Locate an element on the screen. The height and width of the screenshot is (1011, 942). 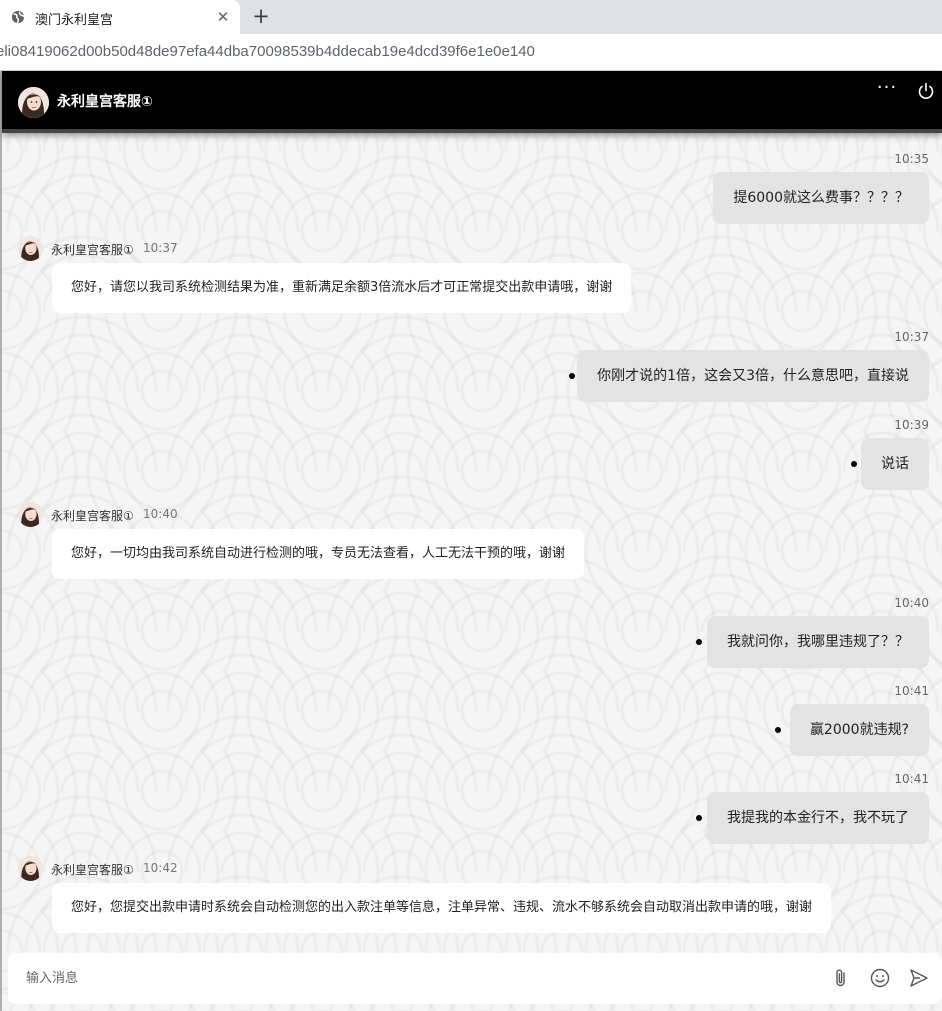
chat-header: 永利皇宫客服① ··· is located at coordinates (472, 102).